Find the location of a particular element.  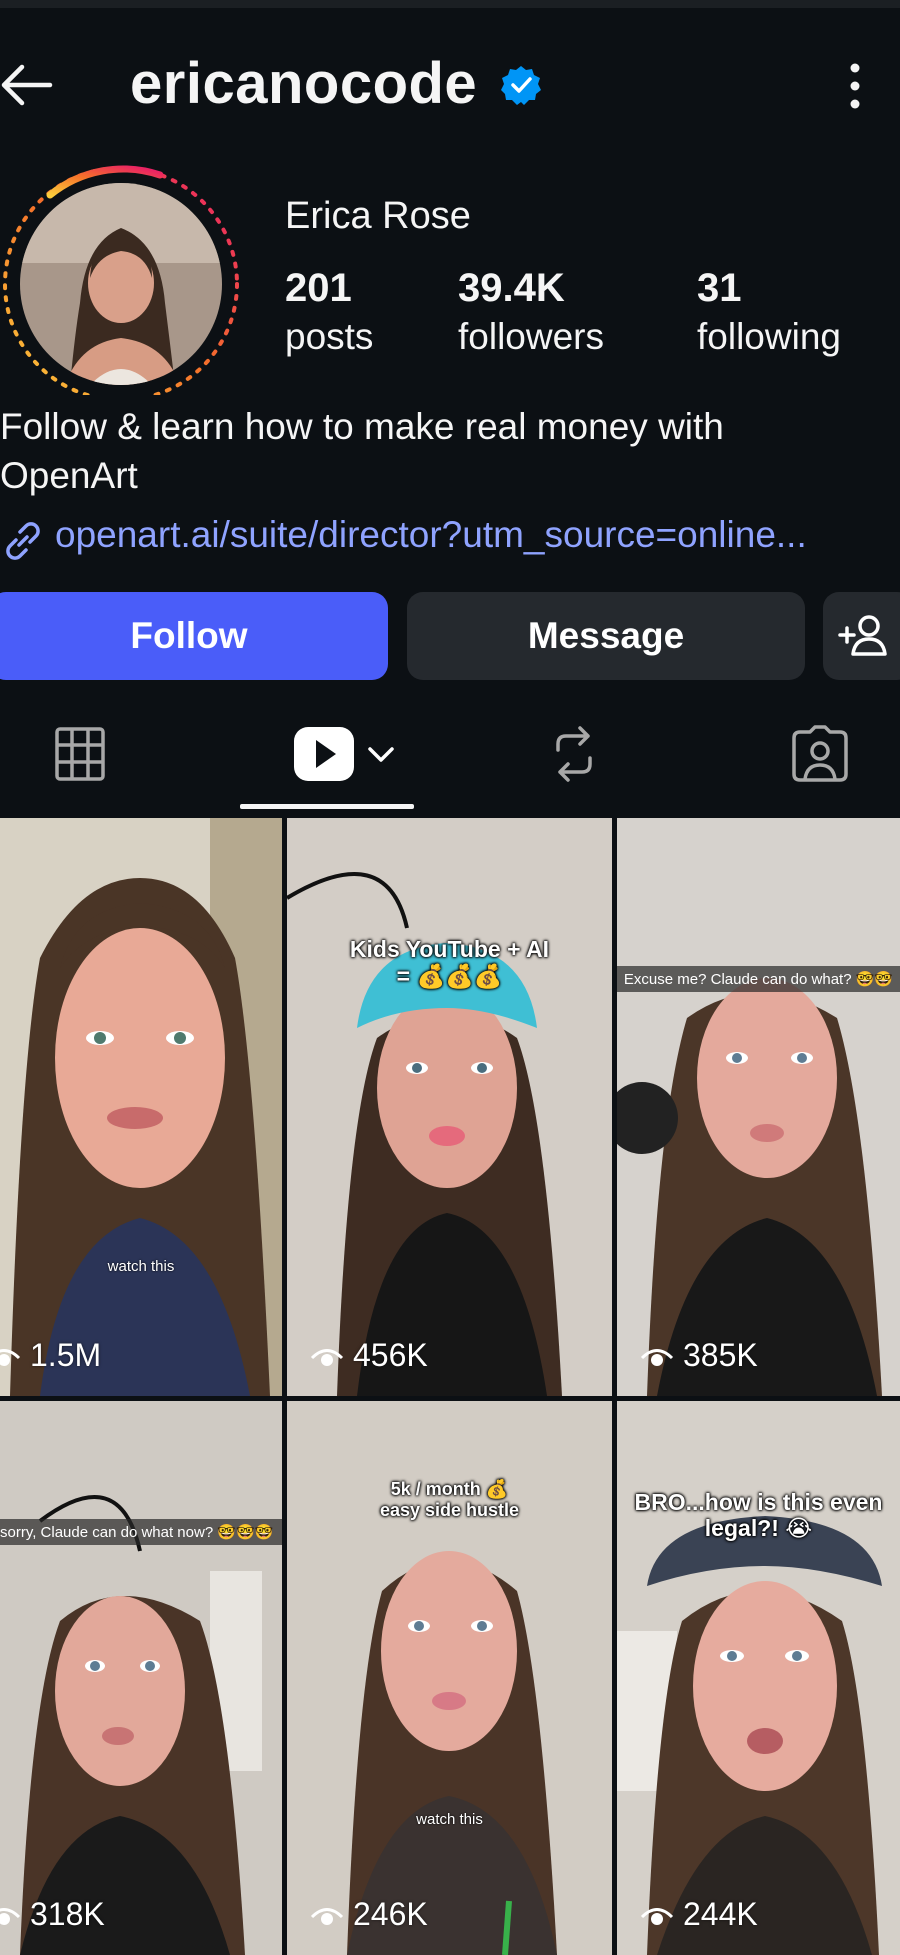

active-tab-indicator is located at coordinates (327, 806).